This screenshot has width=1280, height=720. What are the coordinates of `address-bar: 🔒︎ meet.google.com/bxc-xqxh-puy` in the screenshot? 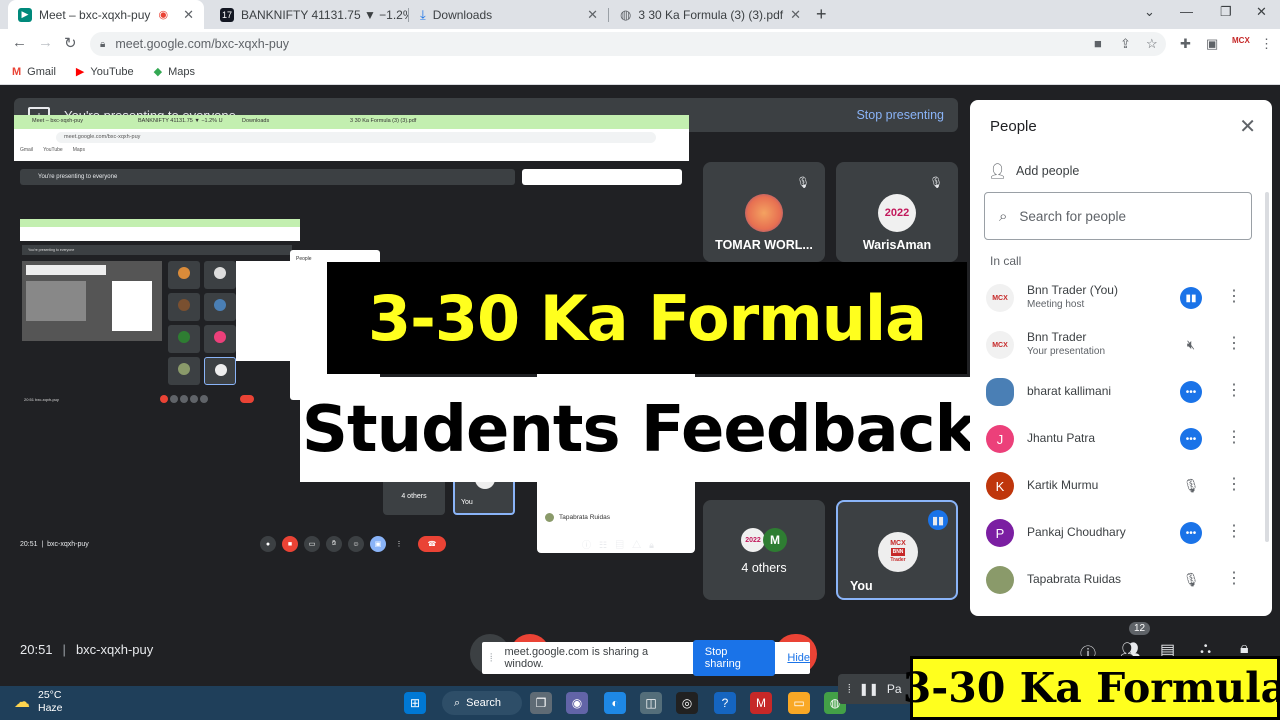 It's located at (628, 44).